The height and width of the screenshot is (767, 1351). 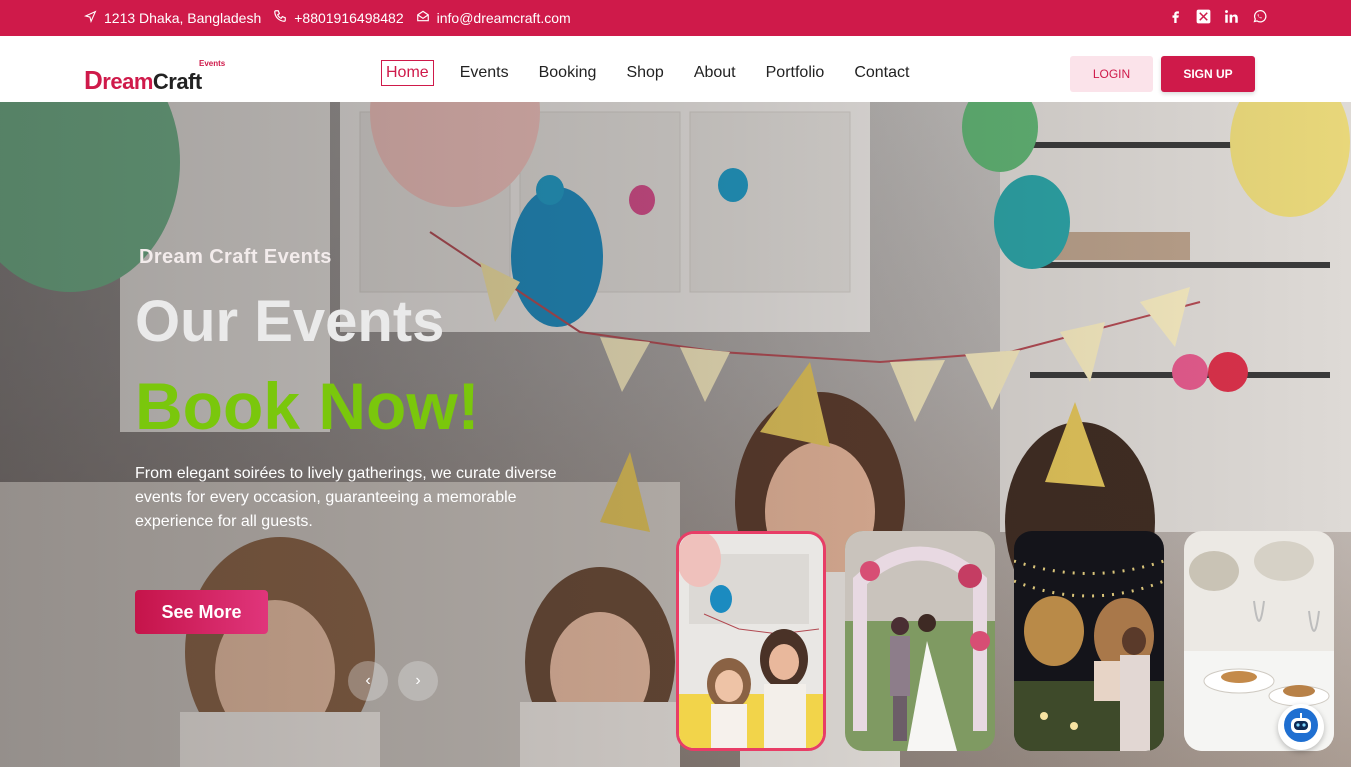 What do you see at coordinates (1211, 16) in the screenshot?
I see `social-links` at bounding box center [1211, 16].